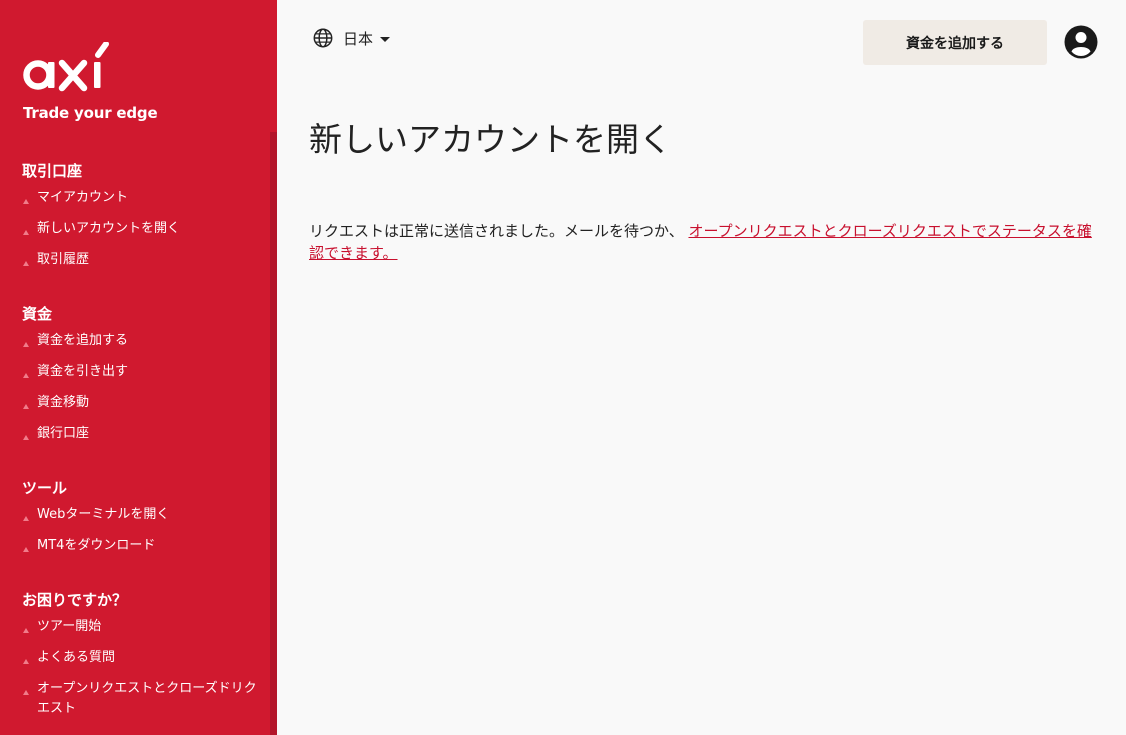 This screenshot has width=1126, height=735. Describe the element at coordinates (83, 197) in the screenshot. I see `sidebar-item-label: マイアカウント` at that location.